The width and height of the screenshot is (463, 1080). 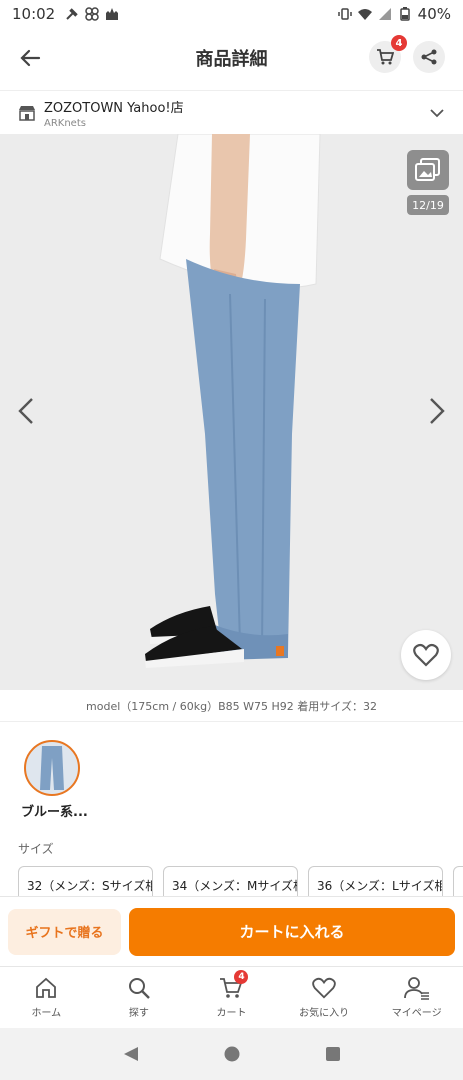 What do you see at coordinates (231, 14) in the screenshot?
I see `status-bar: 10:02 40%` at bounding box center [231, 14].